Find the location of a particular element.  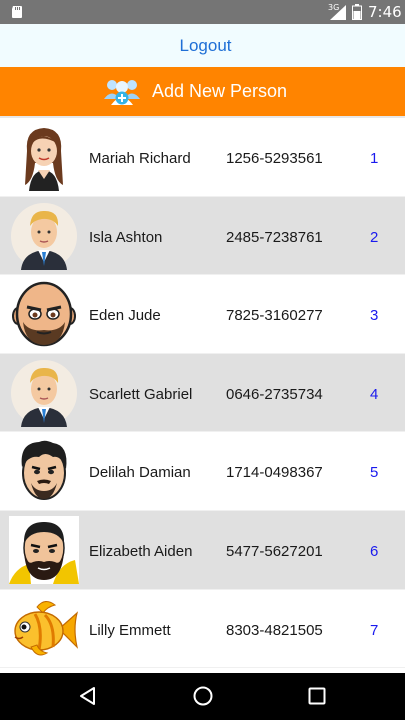

person-index: 7 is located at coordinates (374, 630).